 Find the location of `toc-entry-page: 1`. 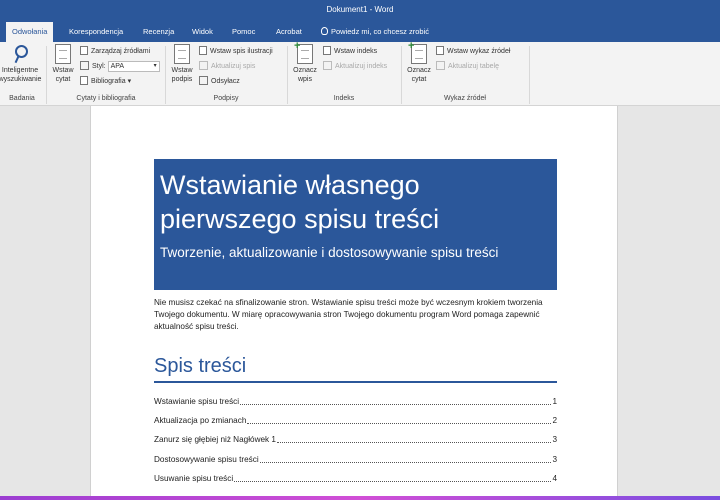

toc-entry-page: 1 is located at coordinates (554, 401).